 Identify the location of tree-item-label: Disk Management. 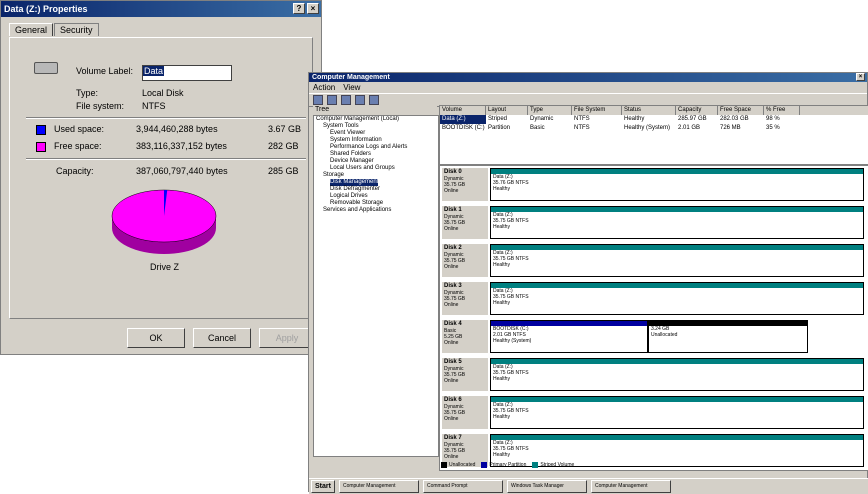
(354, 182).